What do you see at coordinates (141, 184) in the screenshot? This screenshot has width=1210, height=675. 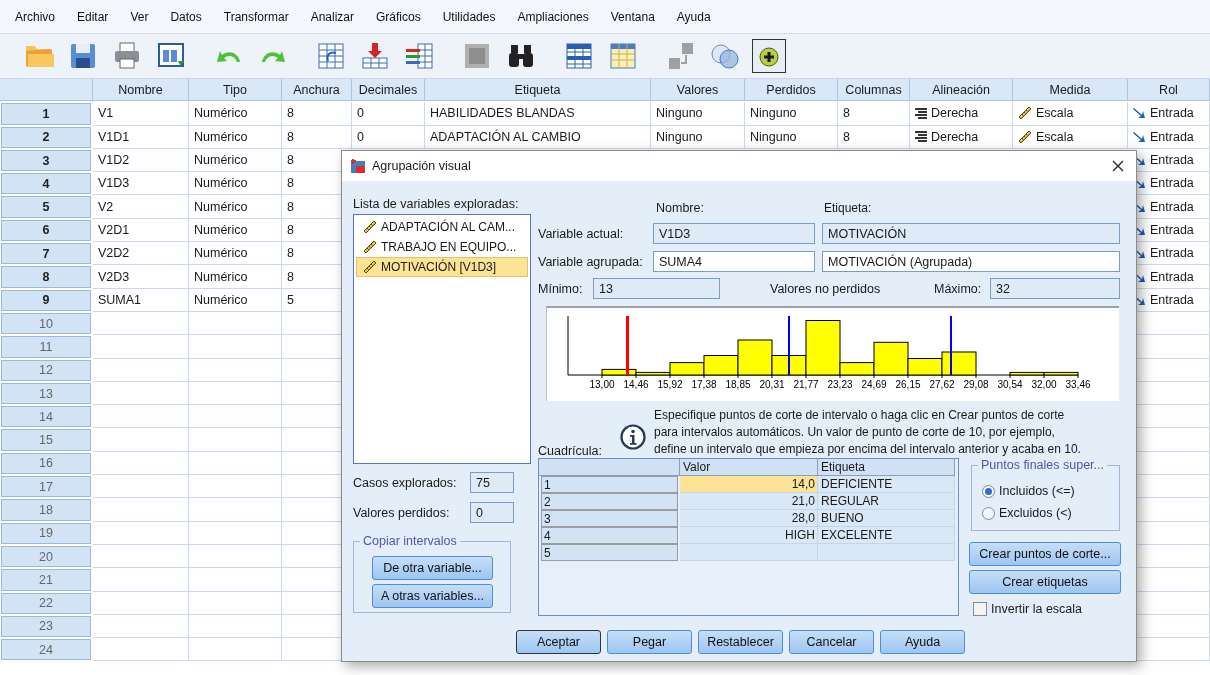 I see `table-cell: V1D3` at bounding box center [141, 184].